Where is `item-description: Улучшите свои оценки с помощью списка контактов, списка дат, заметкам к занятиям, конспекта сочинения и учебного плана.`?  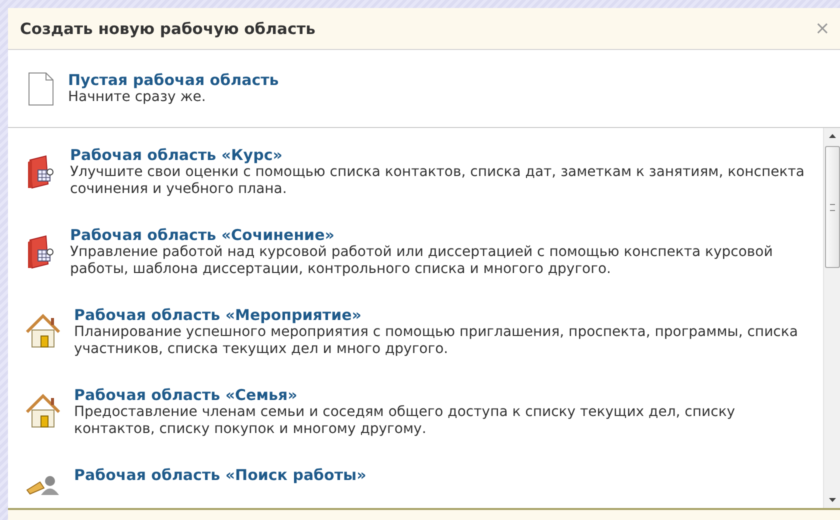
item-description: Улучшите свои оценки с помощью списка контактов, списка дат, заметкам к занятиям, конспекта сочинения и учебного плана. is located at coordinates (438, 180).